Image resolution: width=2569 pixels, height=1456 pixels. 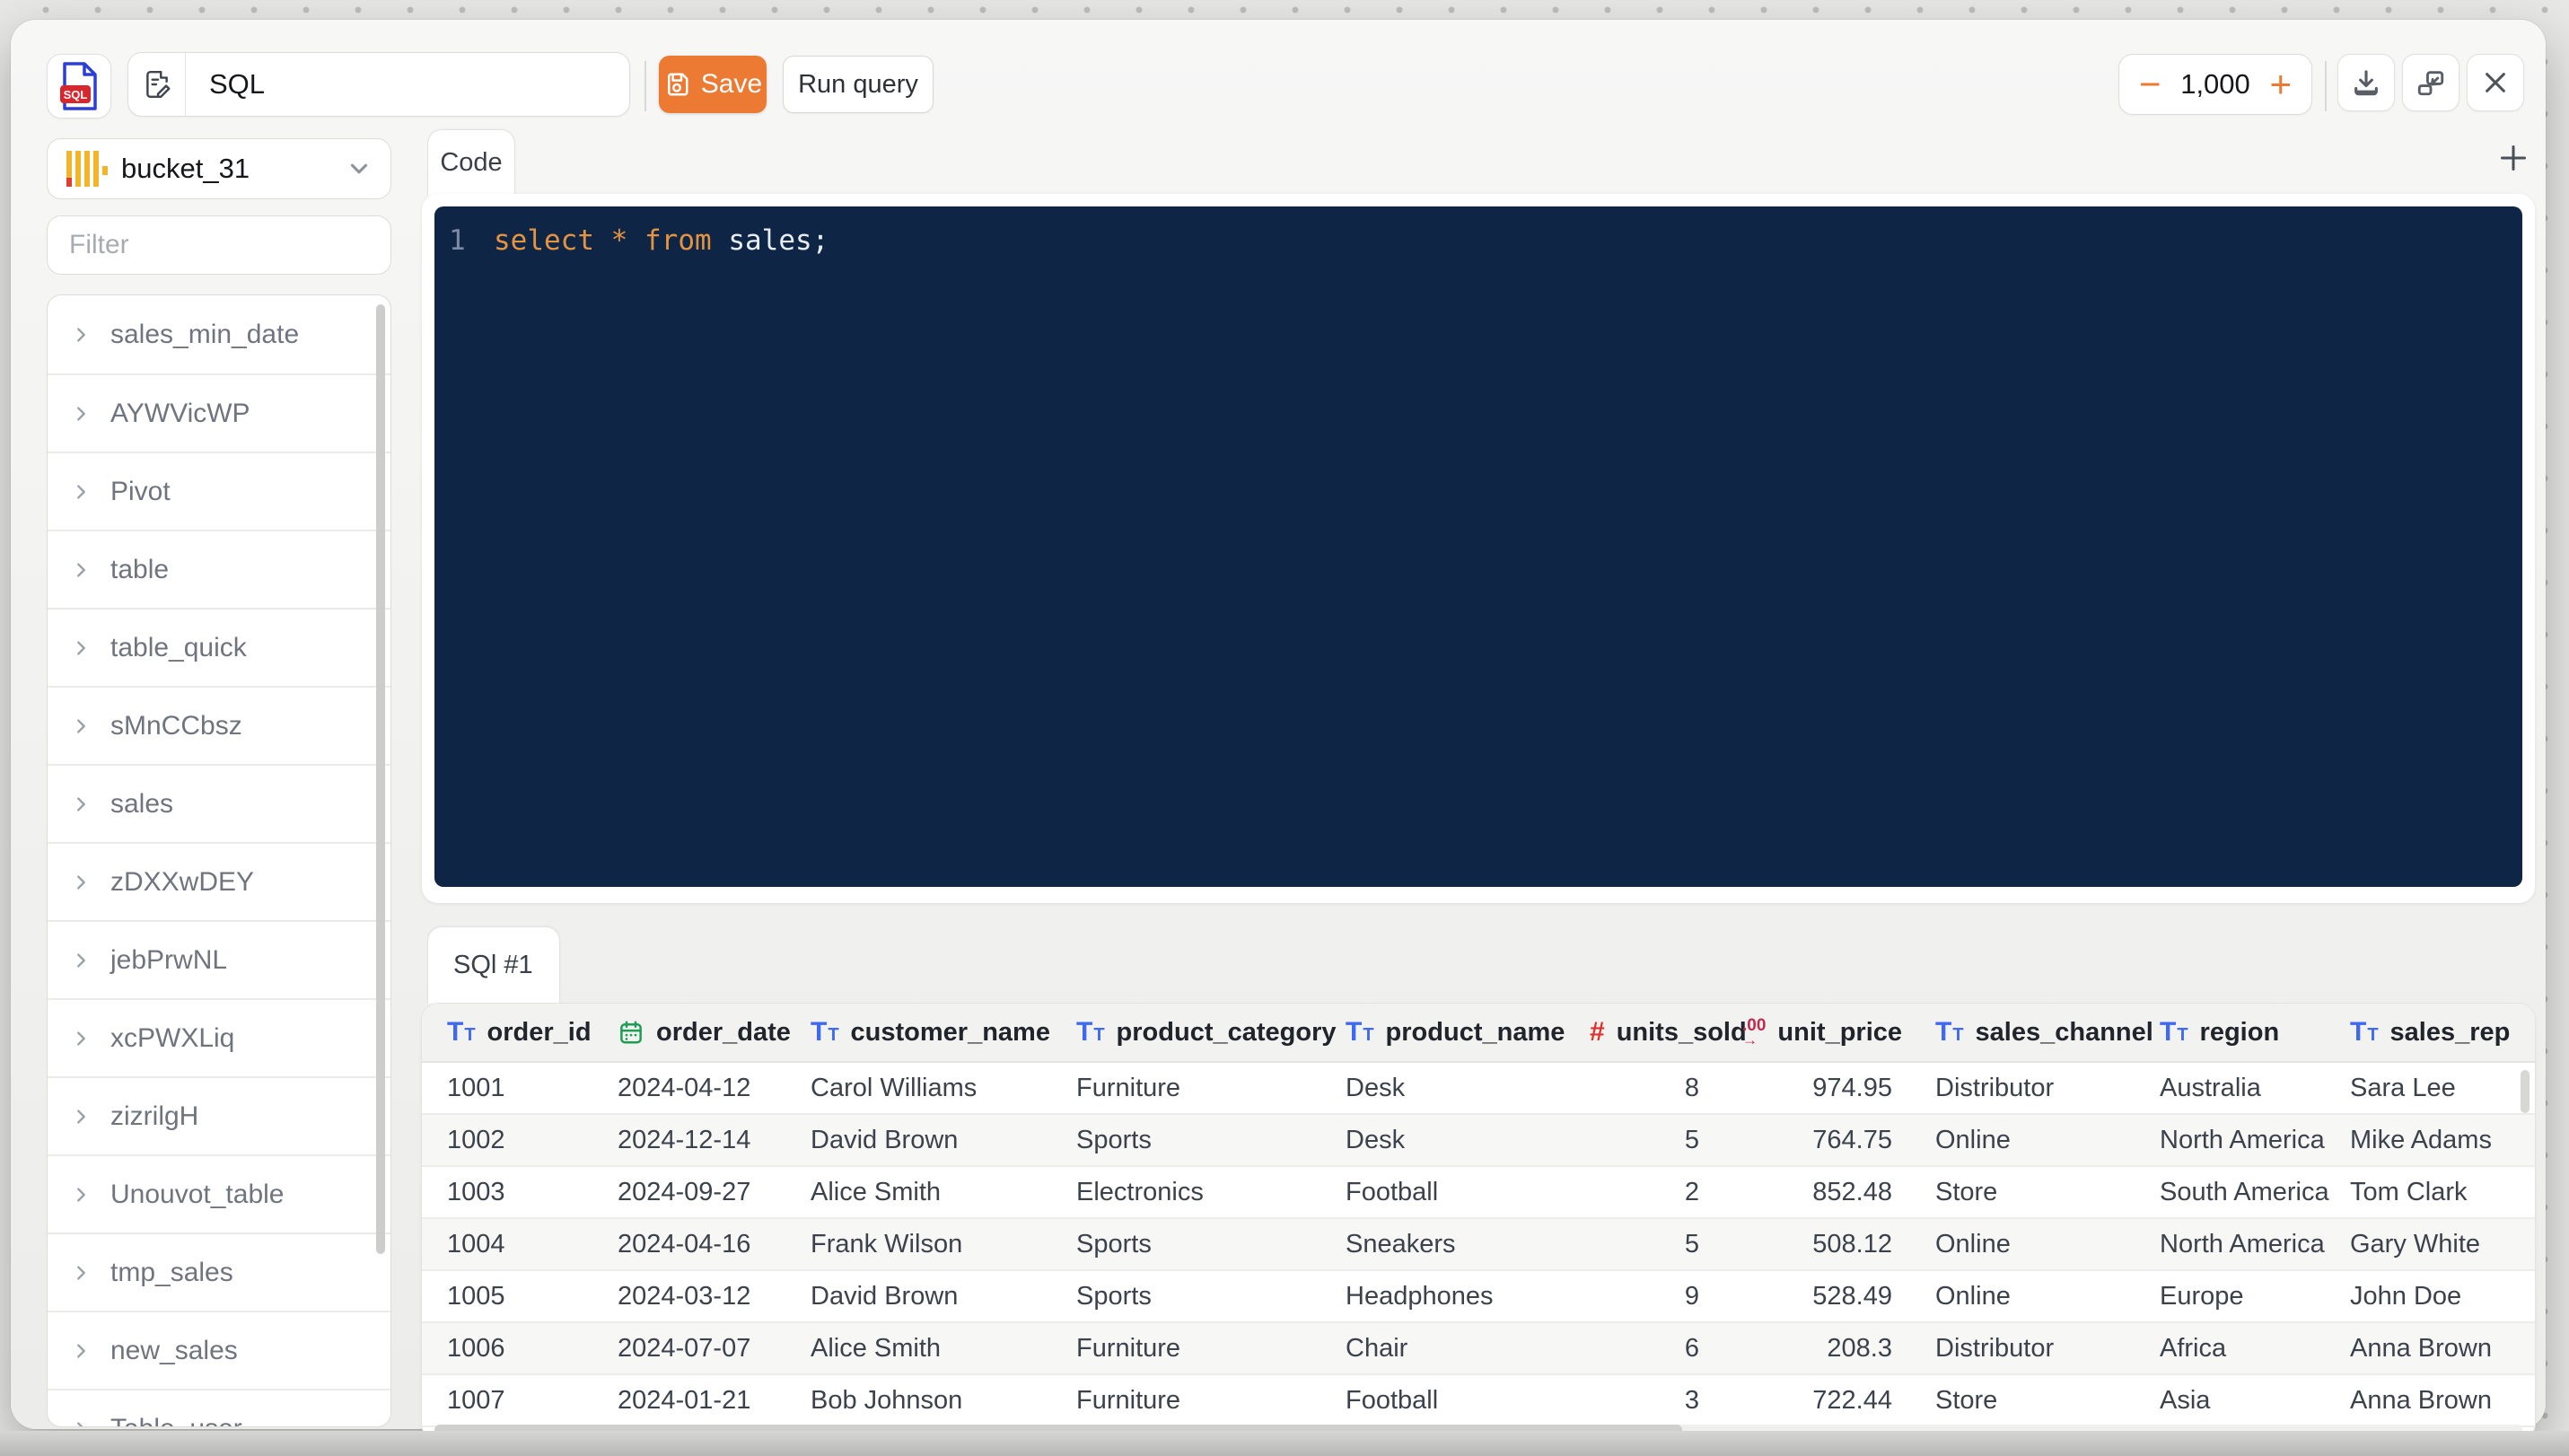 What do you see at coordinates (407, 84) in the screenshot?
I see `query-name-input` at bounding box center [407, 84].